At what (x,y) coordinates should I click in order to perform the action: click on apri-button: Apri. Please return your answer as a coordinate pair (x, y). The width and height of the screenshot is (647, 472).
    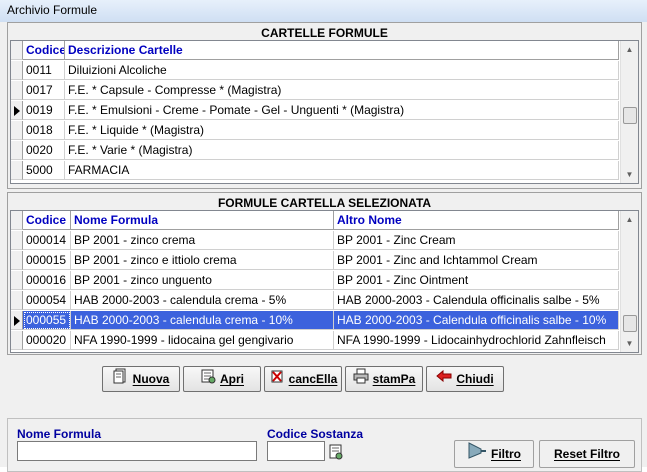
    Looking at the image, I should click on (222, 379).